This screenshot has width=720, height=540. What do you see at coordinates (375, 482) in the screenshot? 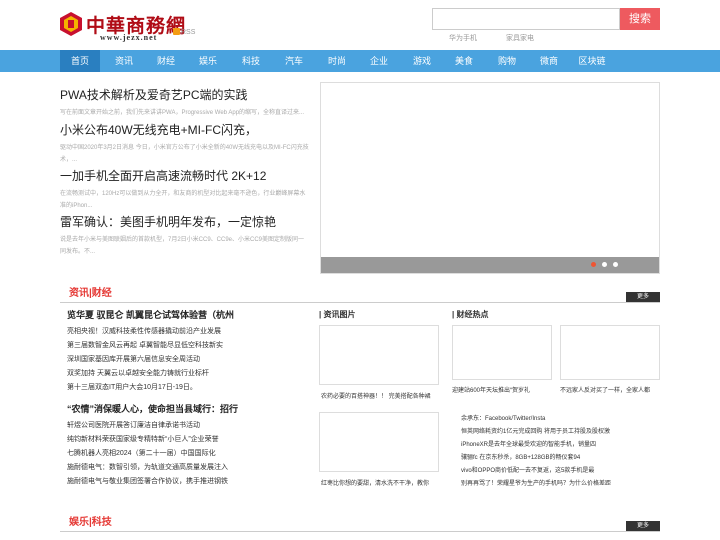
I see `image-caption: 红枣比你想的要甜，清水洗不干净，教你` at bounding box center [375, 482].